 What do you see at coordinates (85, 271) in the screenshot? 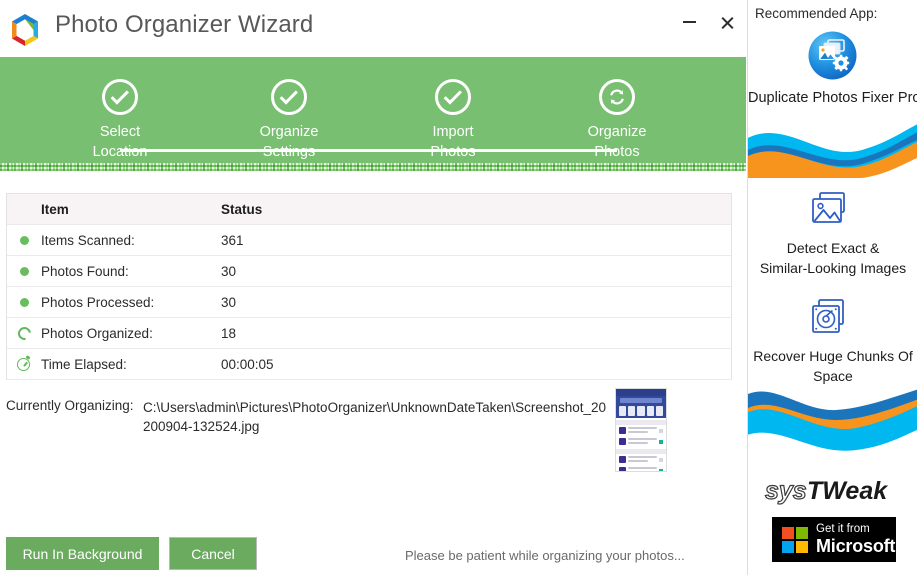
I see `row-item-label: Photos Found:` at bounding box center [85, 271].